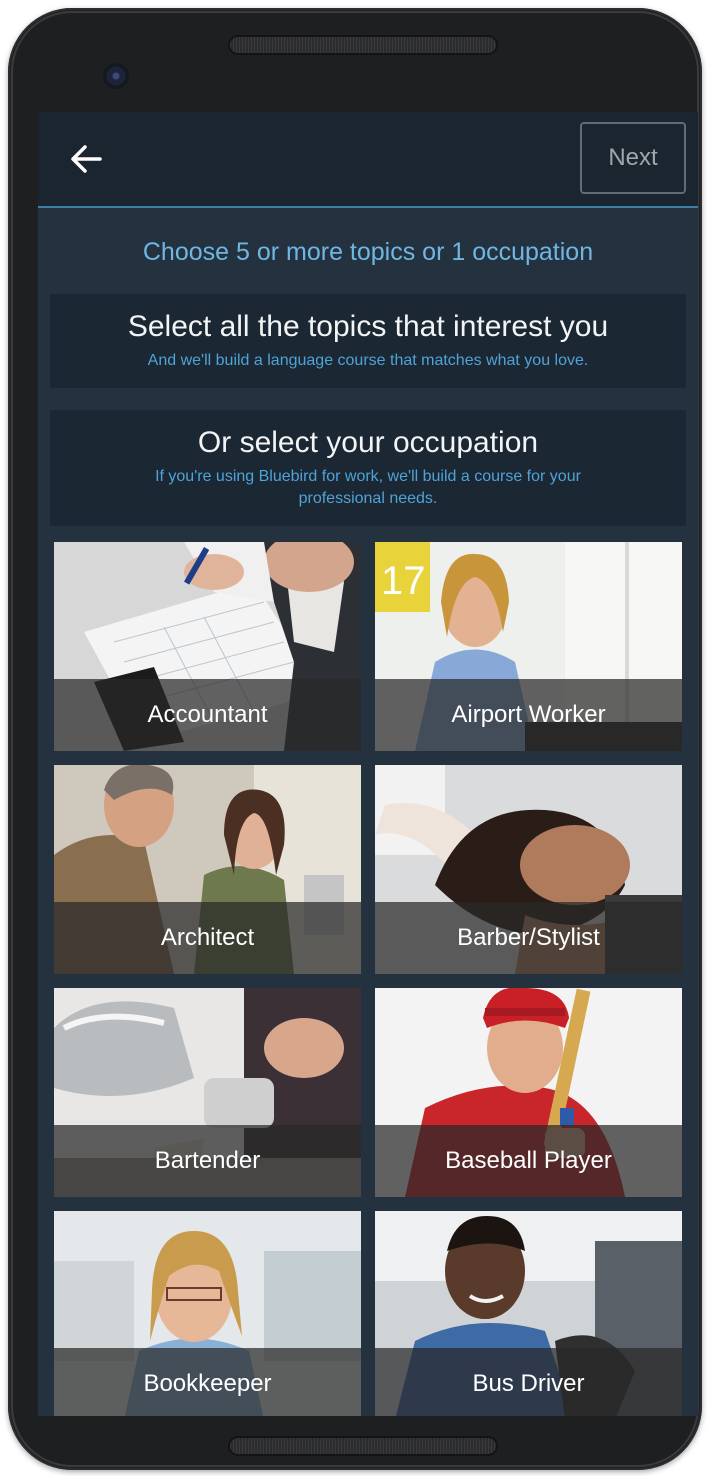 This screenshot has height=1476, width=710. Describe the element at coordinates (528, 1313) in the screenshot. I see `occupation-tile-bus-driver: Bus Driver` at that location.